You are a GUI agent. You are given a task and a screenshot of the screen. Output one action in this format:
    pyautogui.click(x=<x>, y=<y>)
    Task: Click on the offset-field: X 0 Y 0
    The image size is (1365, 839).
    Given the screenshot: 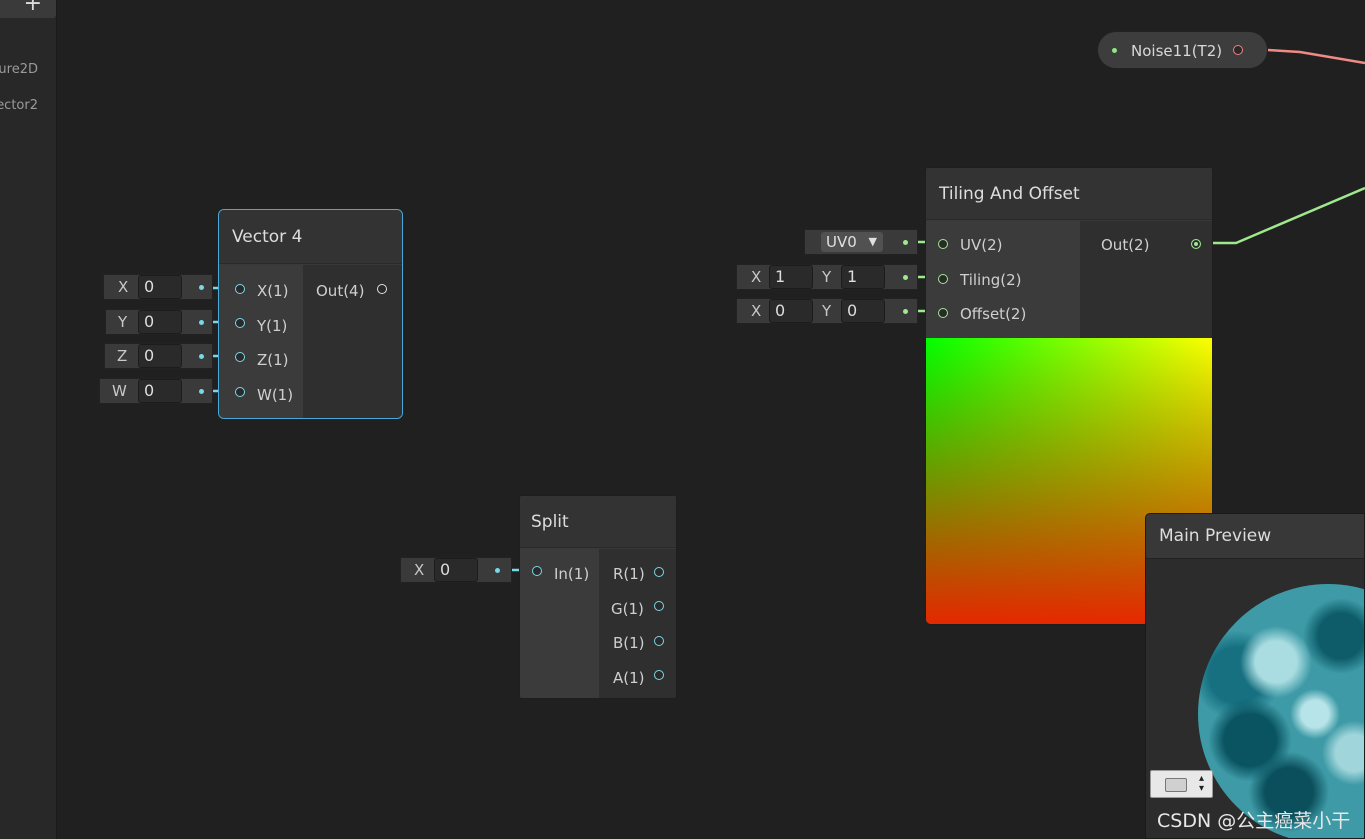 What is the action you would take?
    pyautogui.click(x=827, y=311)
    